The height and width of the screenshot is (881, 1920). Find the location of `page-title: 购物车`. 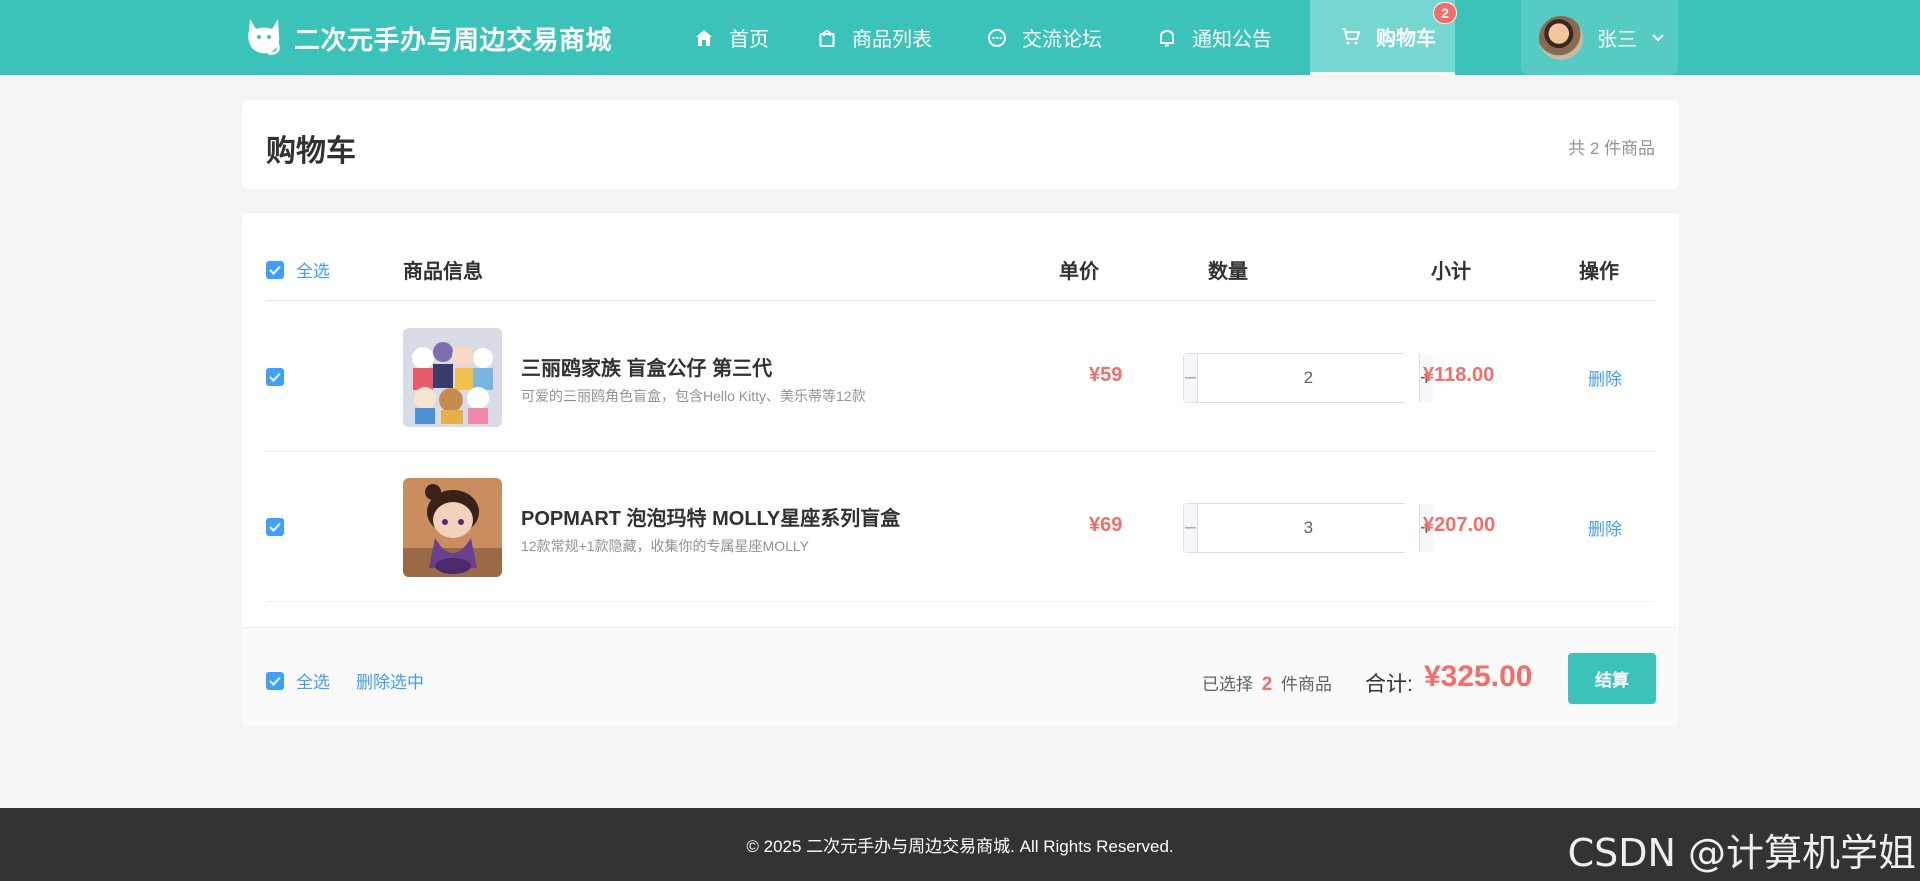

page-title: 购物车 is located at coordinates (311, 151).